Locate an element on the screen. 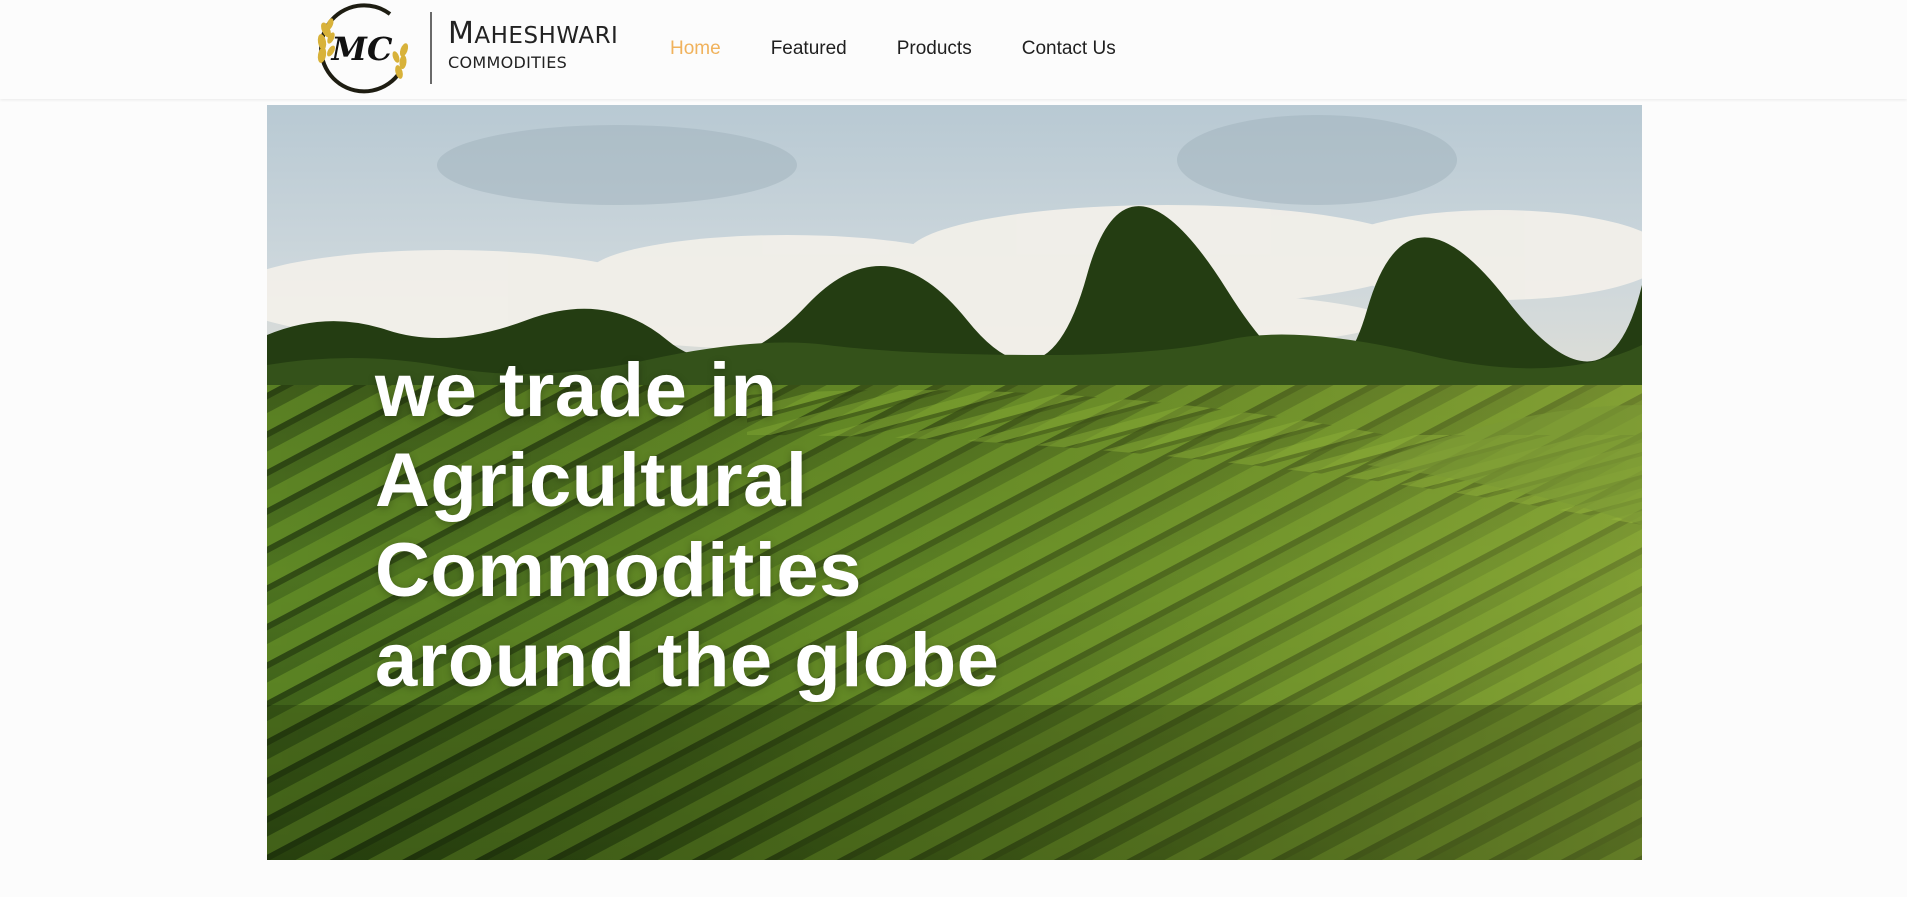 The image size is (1907, 897). main-nav: Home Featured Products Contact Us is located at coordinates (893, 49).